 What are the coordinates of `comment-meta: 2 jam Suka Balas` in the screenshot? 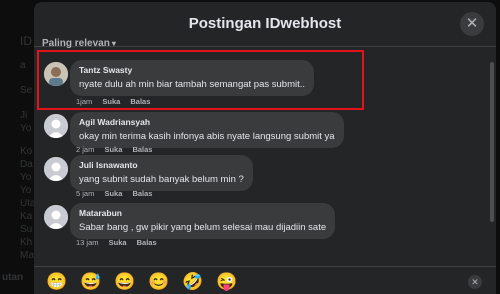 It's located at (118, 149).